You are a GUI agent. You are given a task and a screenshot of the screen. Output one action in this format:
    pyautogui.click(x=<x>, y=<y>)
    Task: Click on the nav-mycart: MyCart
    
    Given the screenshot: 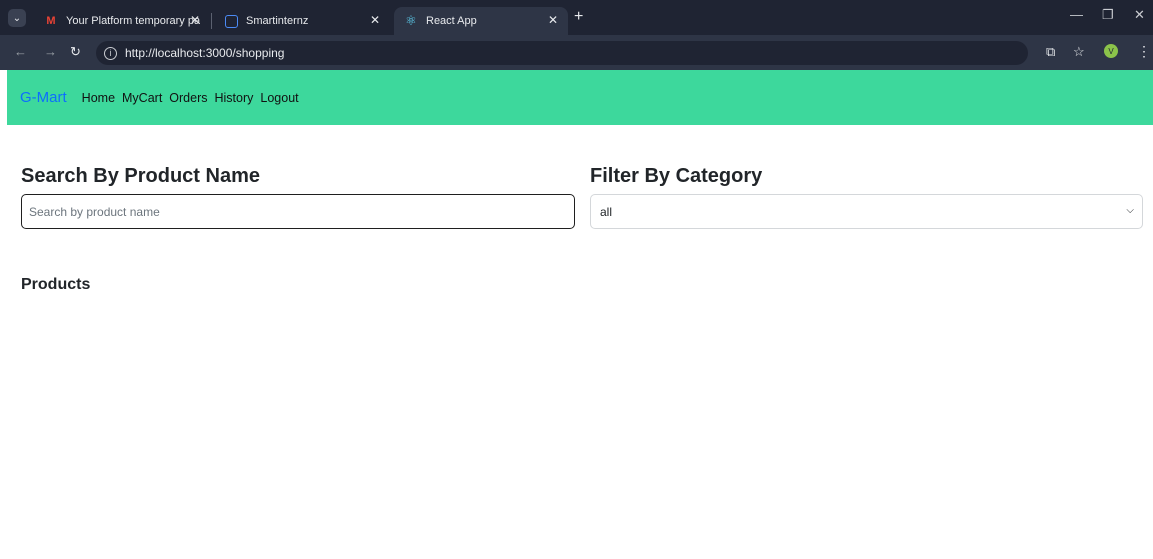 What is the action you would take?
    pyautogui.click(x=142, y=98)
    